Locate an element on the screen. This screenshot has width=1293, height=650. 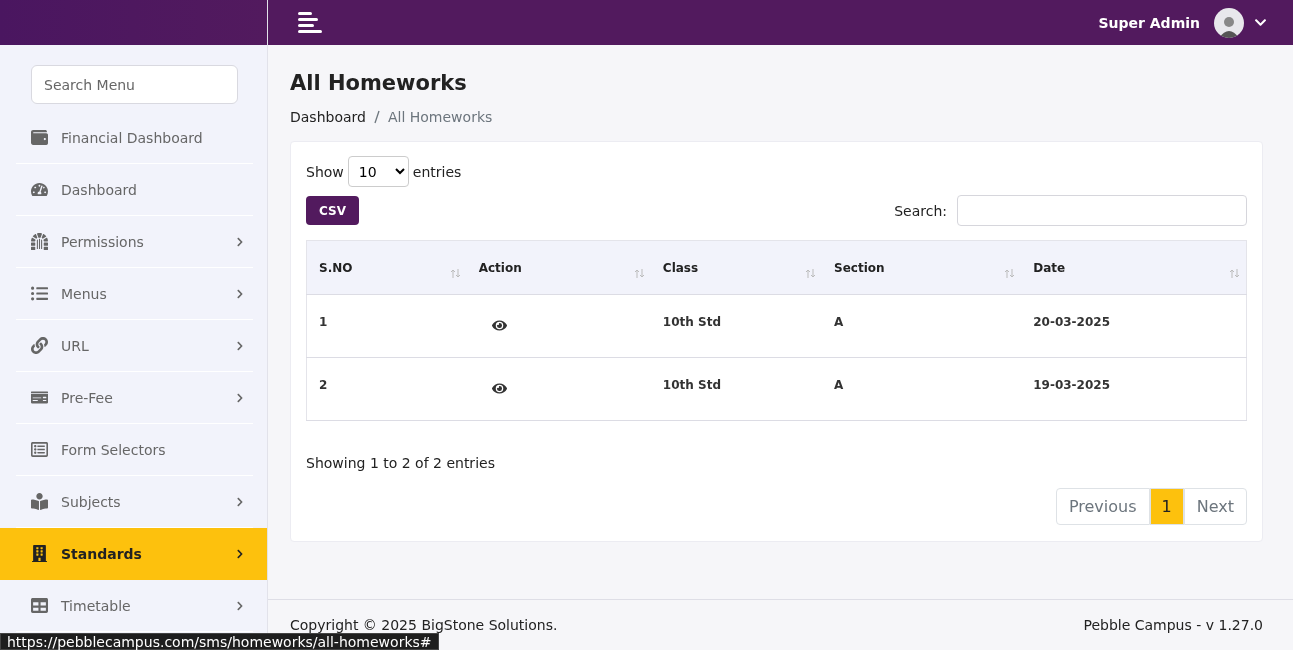
link-icon is located at coordinates (39, 345).